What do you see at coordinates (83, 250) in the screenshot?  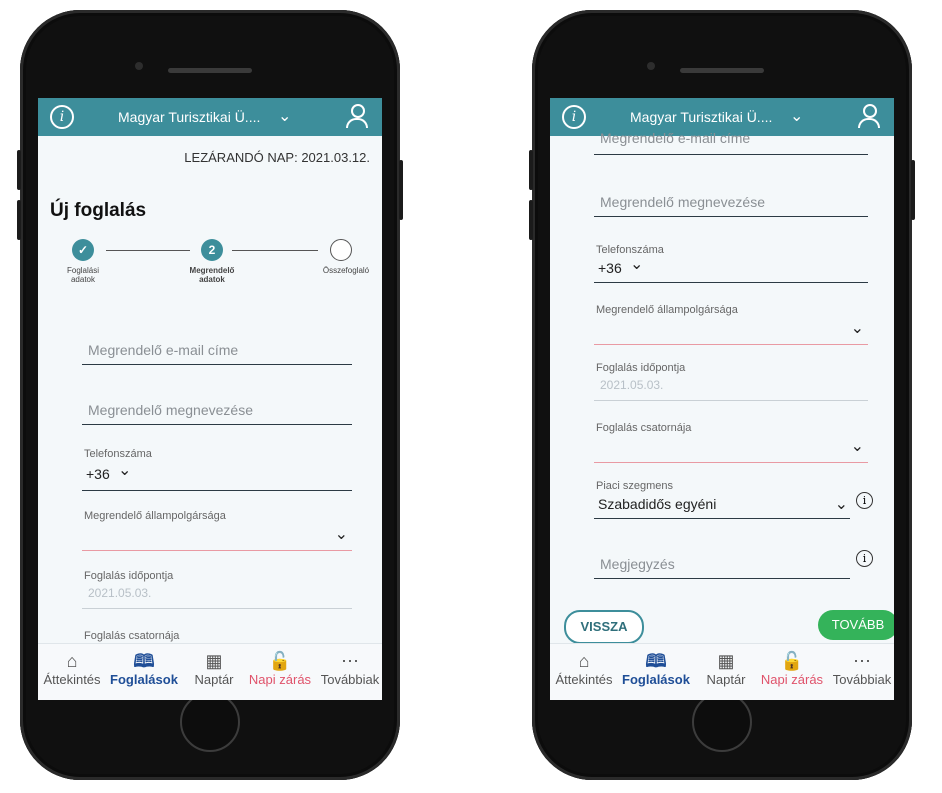 I see `step-done-check-icon: ✓` at bounding box center [83, 250].